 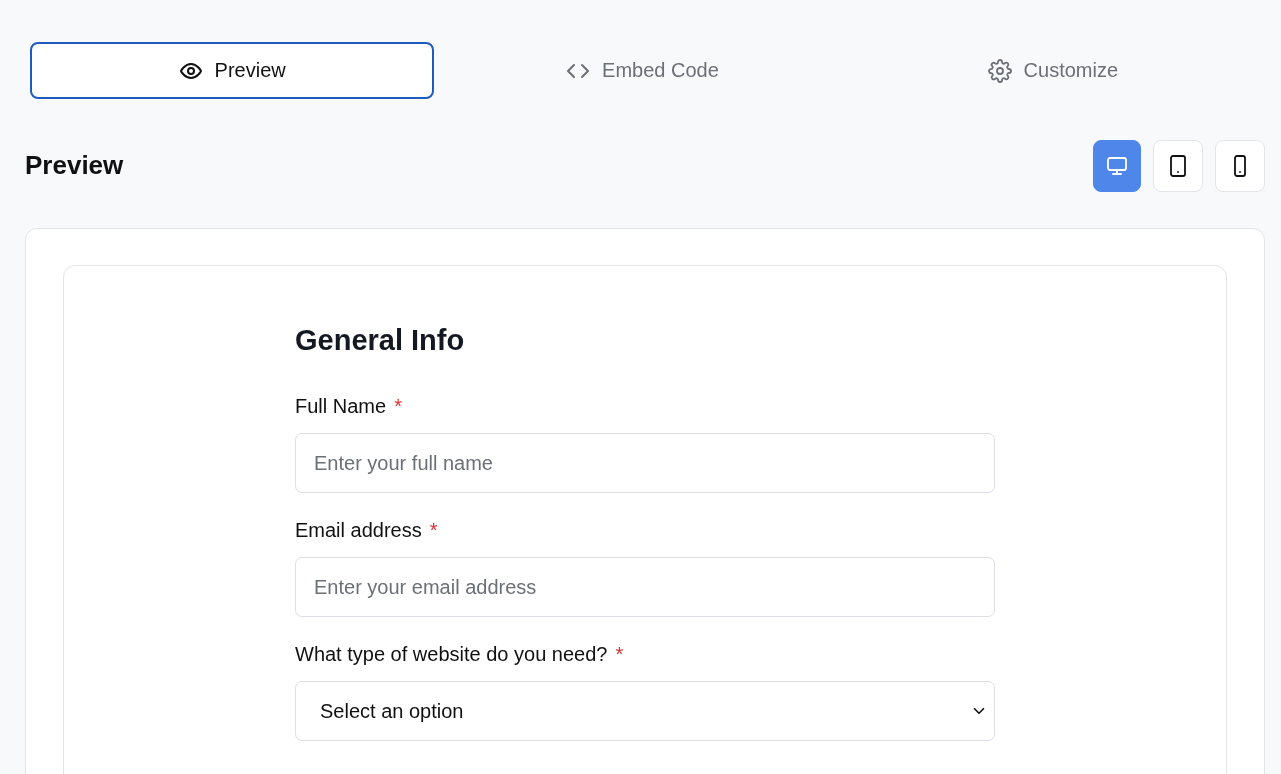 I want to click on settings-icon, so click(x=999, y=70).